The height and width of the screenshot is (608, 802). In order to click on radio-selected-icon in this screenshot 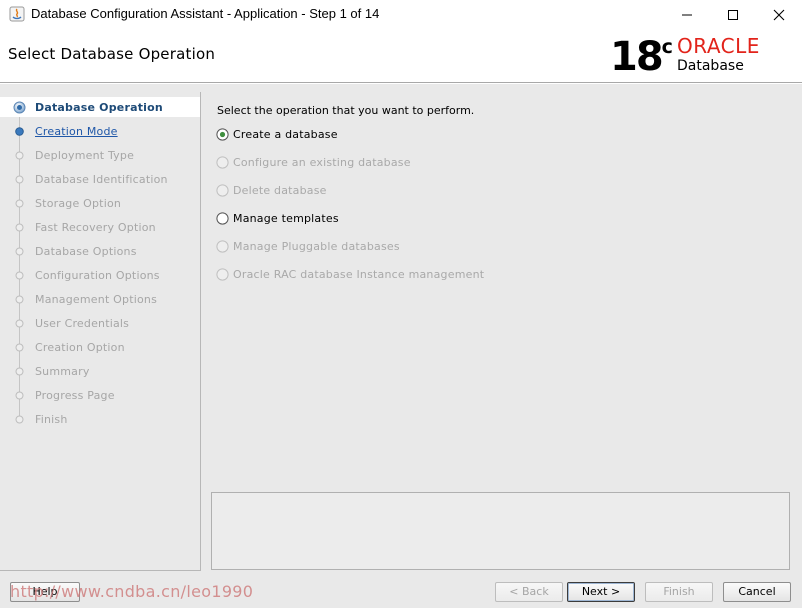, I will do `click(222, 134)`.